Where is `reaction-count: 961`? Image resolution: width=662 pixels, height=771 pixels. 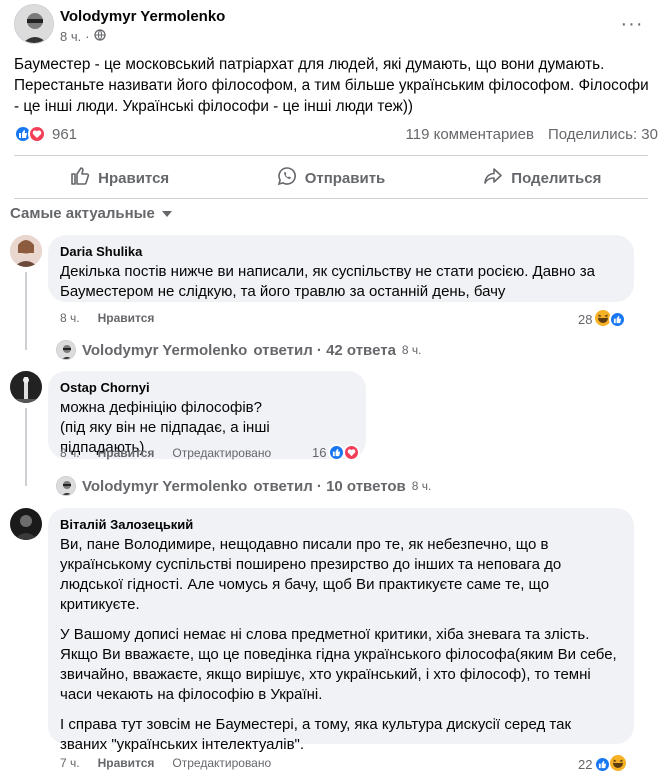
reaction-count: 961 is located at coordinates (65, 134).